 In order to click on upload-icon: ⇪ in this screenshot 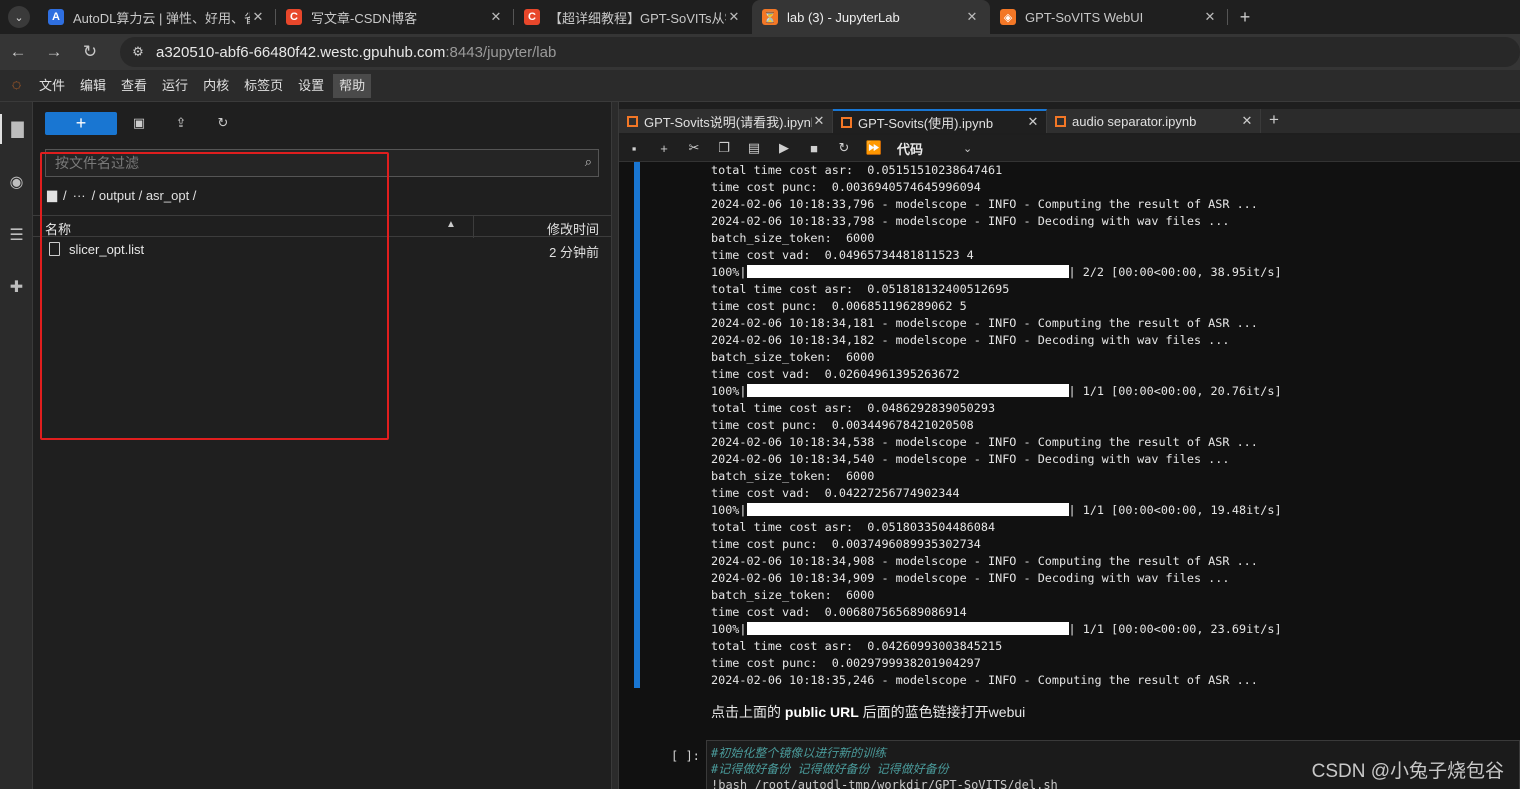, I will do `click(181, 124)`.